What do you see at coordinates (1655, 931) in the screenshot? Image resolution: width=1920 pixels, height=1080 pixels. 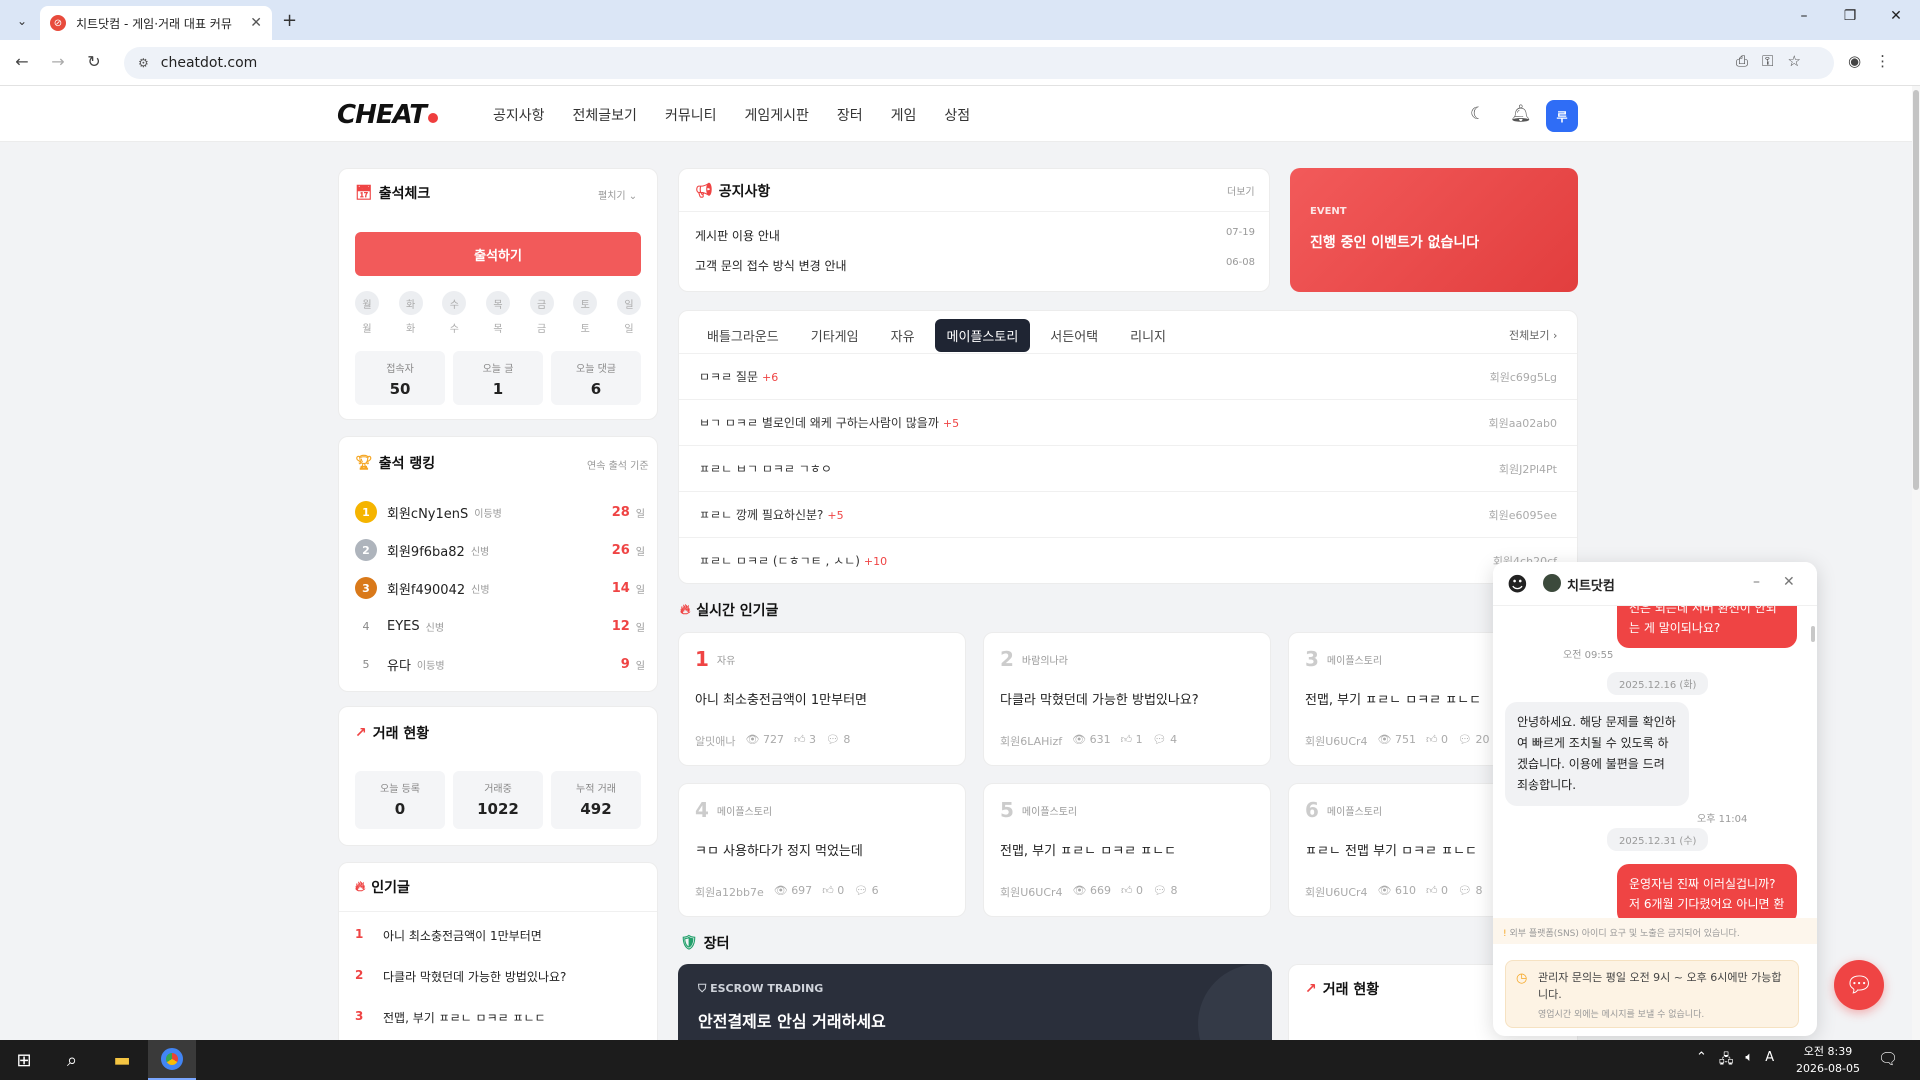 I see `chat-warning: ! 외부 플랫폼(SNS) 아이디 요구 및 노출은 금지되어 있습니다.` at bounding box center [1655, 931].